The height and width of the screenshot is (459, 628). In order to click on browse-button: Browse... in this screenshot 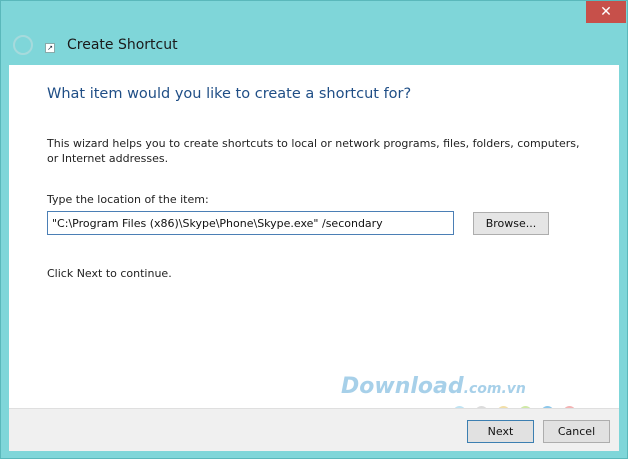, I will do `click(511, 223)`.